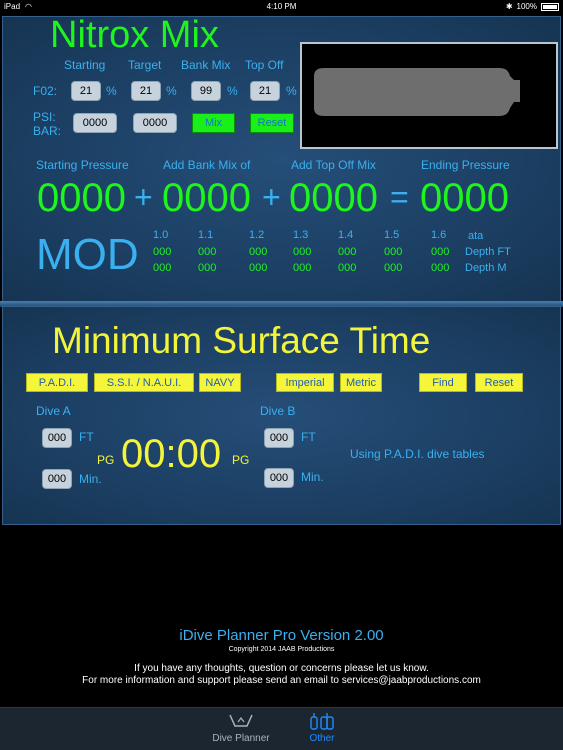  What do you see at coordinates (86, 91) in the screenshot?
I see `fo2-starting-input: 21` at bounding box center [86, 91].